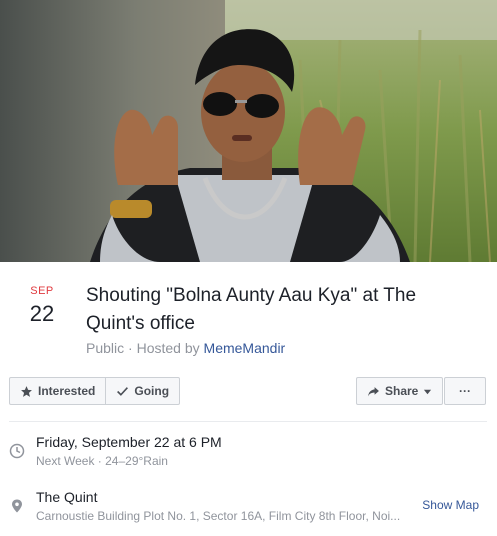  Describe the element at coordinates (102, 461) in the screenshot. I see `event-time-sub: Next Week · 24–29°Rain` at that location.